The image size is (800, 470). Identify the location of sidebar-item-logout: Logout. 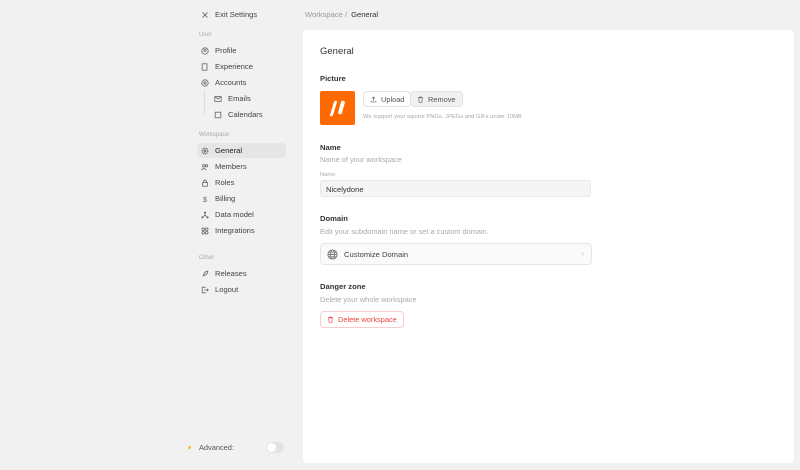
(241, 289).